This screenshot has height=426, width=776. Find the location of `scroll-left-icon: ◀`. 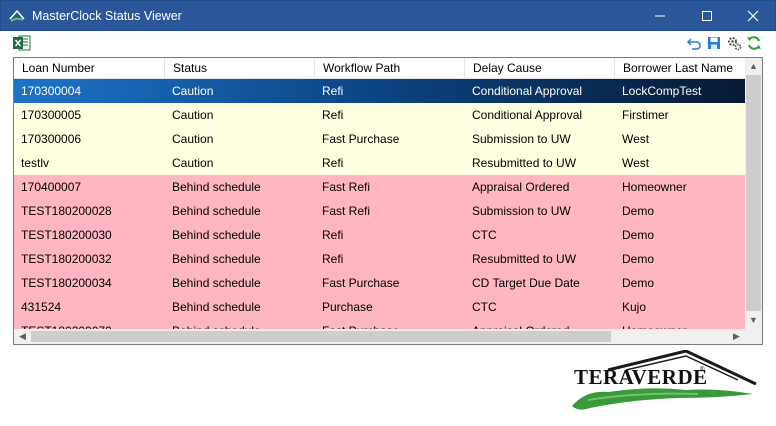

scroll-left-icon: ◀ is located at coordinates (22, 336).